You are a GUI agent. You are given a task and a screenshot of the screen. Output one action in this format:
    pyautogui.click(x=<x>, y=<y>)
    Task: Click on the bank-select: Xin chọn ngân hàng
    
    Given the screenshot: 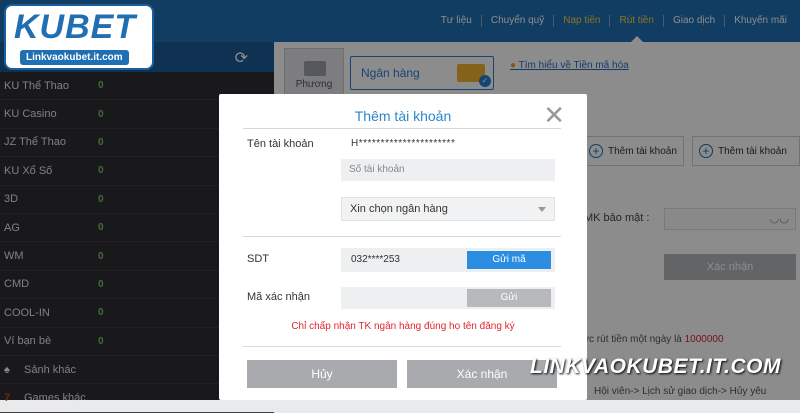 What is the action you would take?
    pyautogui.click(x=448, y=209)
    